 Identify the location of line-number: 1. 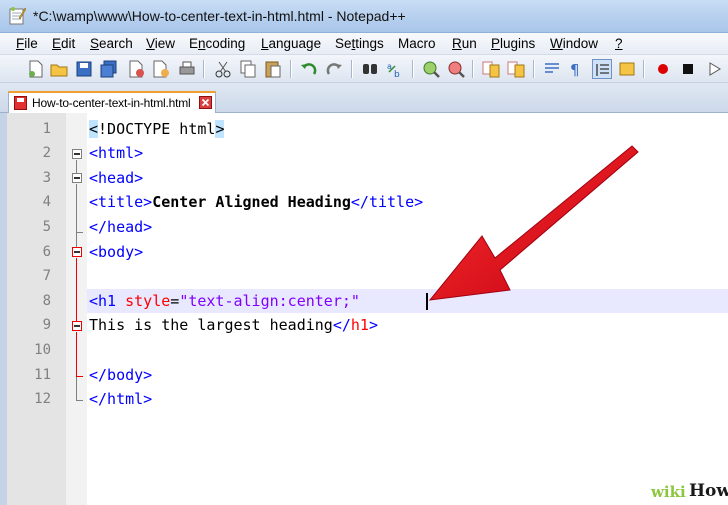
(46, 129).